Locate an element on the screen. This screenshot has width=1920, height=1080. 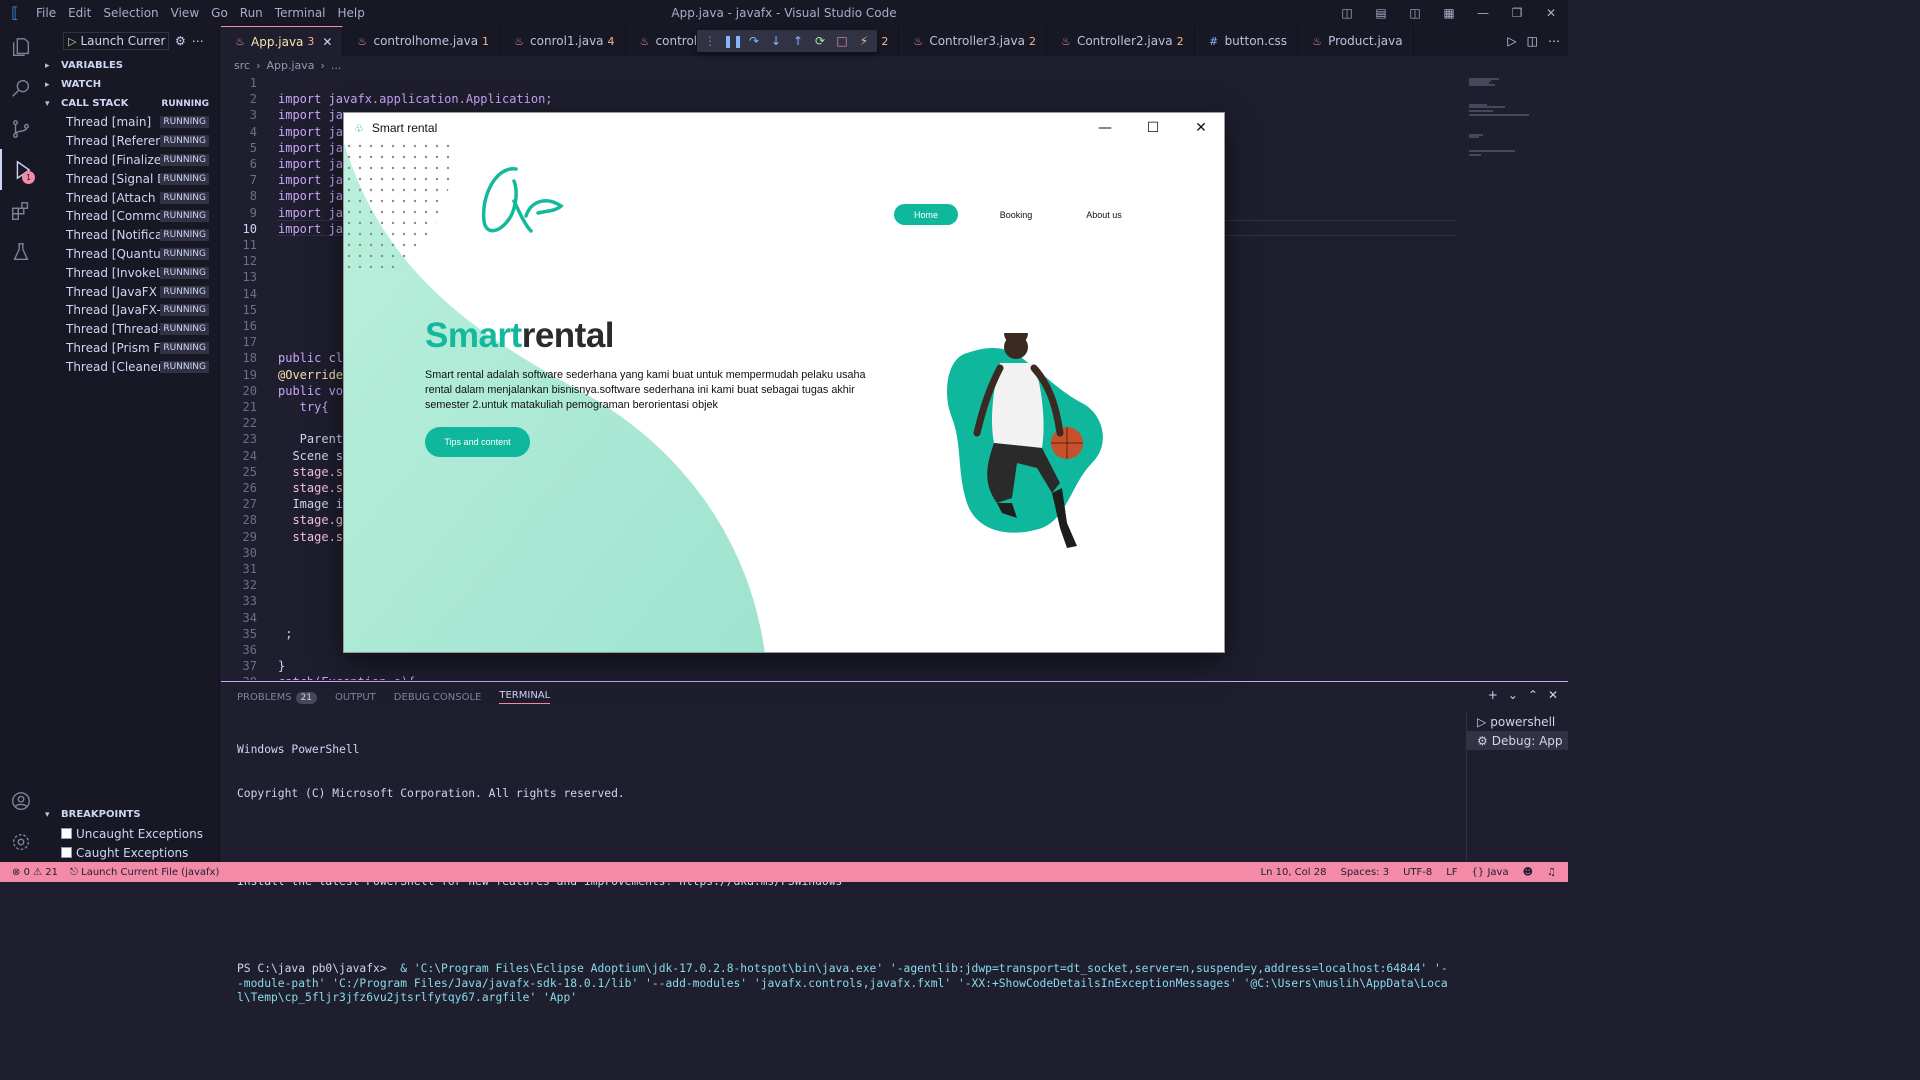
editor-tab: # button.css is located at coordinates (1247, 41).